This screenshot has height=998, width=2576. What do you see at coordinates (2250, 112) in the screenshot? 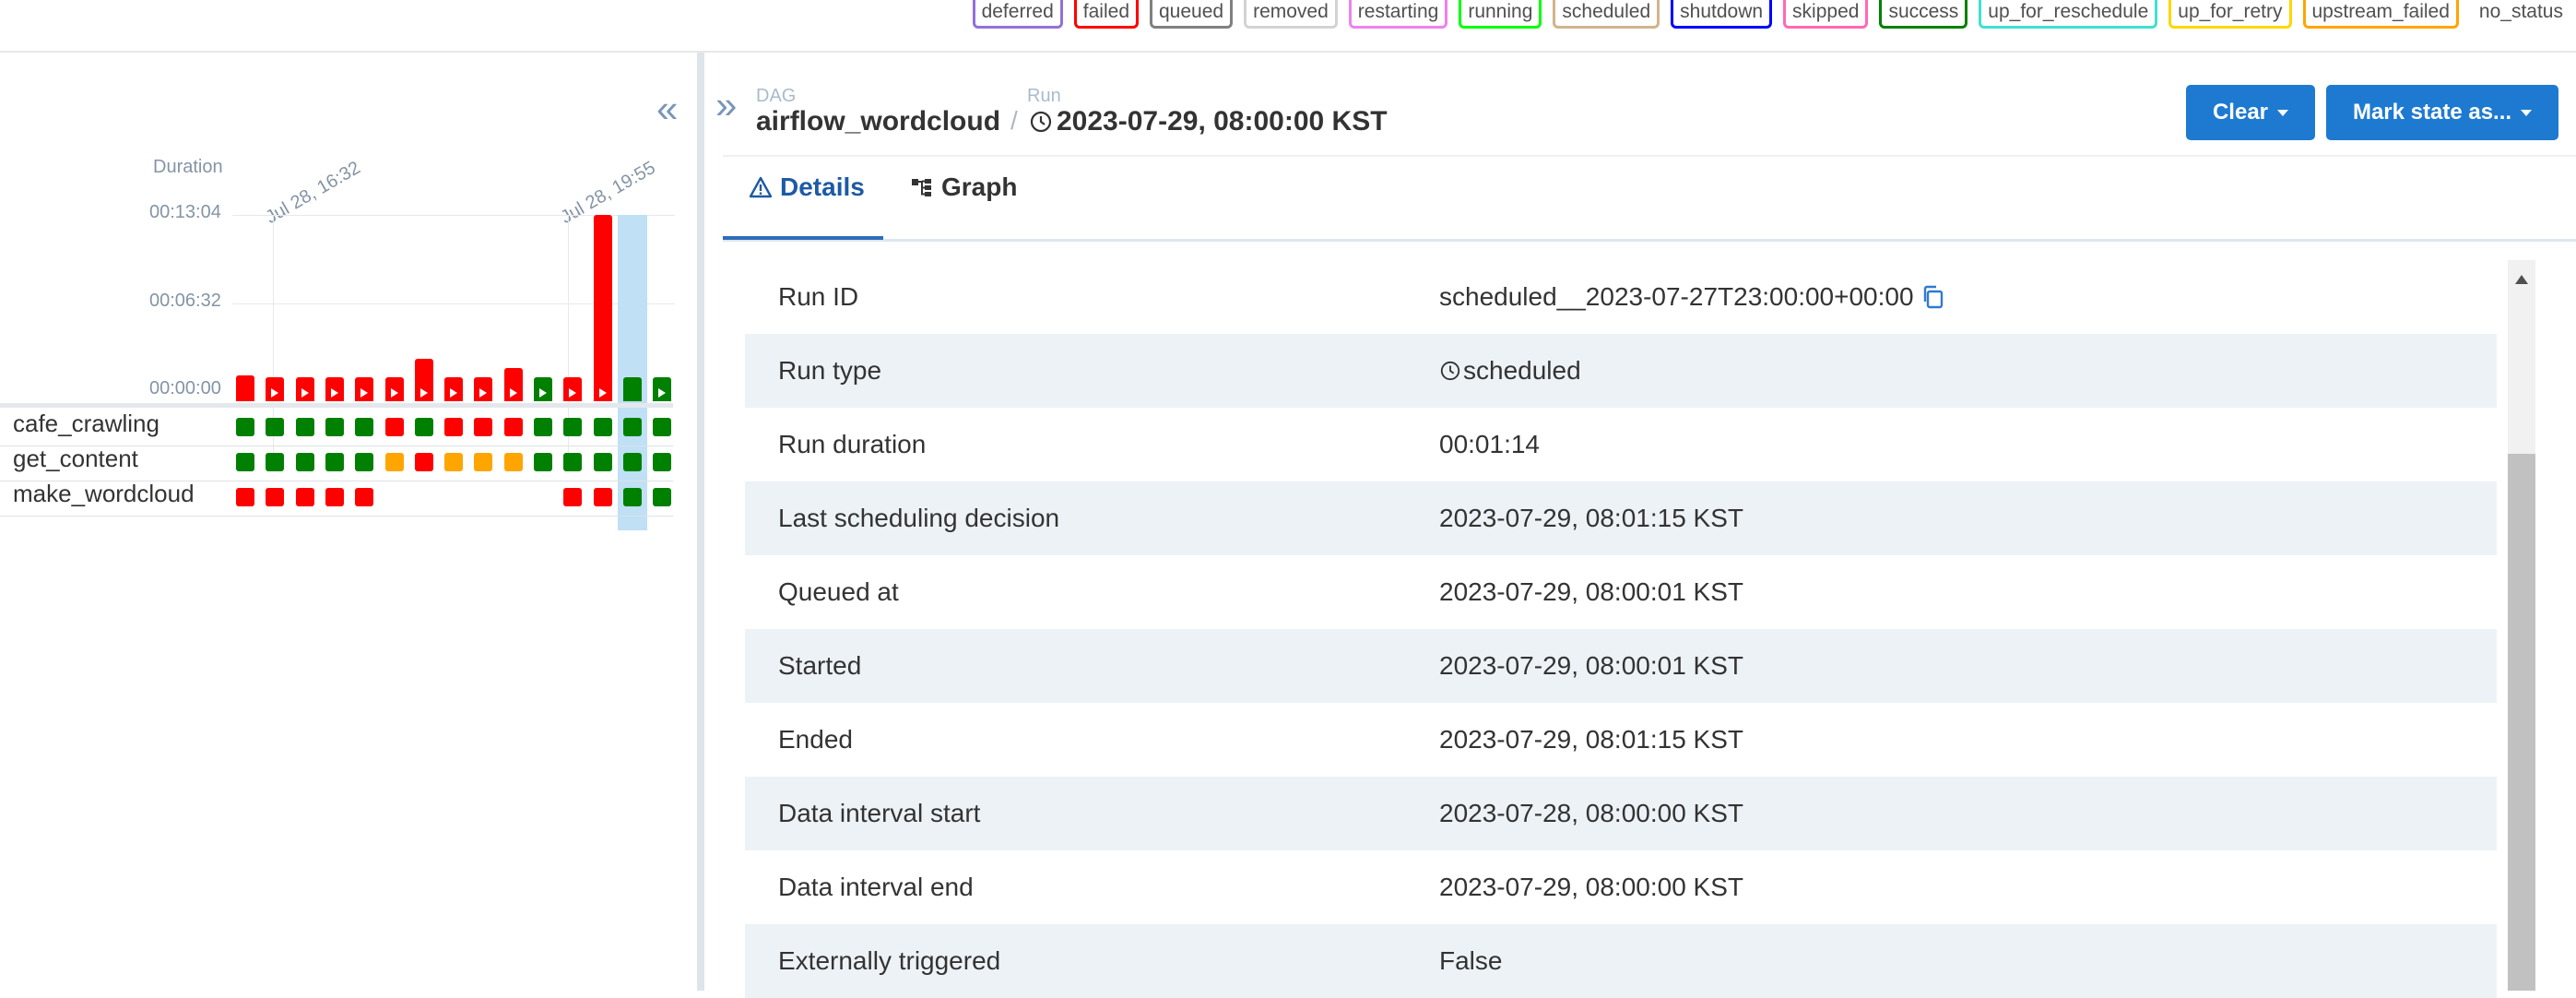
I see `clear-button: Clear` at bounding box center [2250, 112].